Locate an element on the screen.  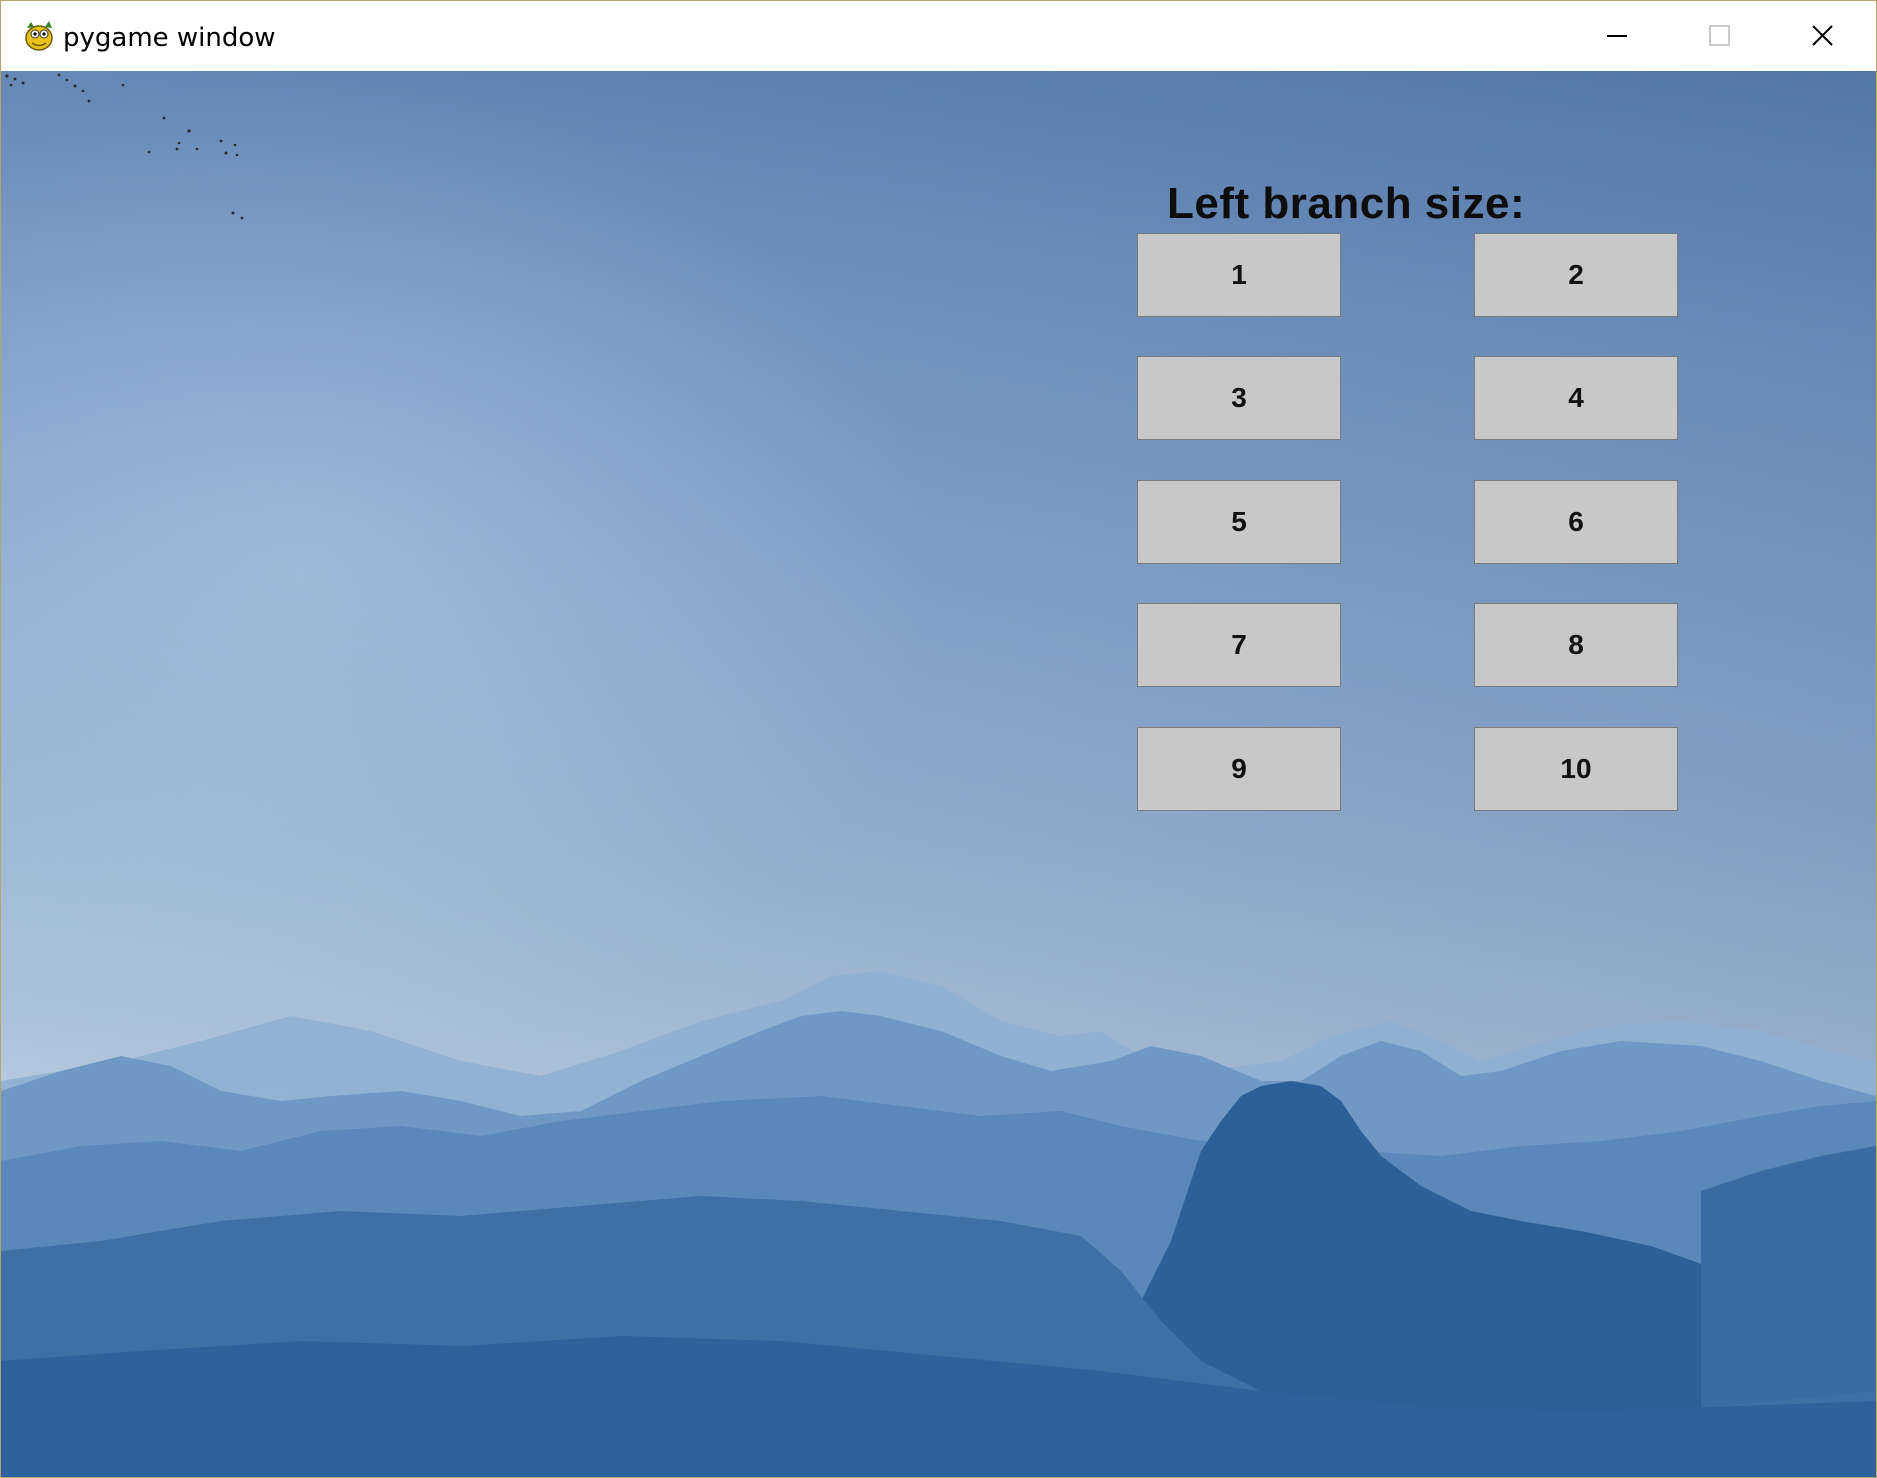
page-title: Left branch size: is located at coordinates (1346, 203).